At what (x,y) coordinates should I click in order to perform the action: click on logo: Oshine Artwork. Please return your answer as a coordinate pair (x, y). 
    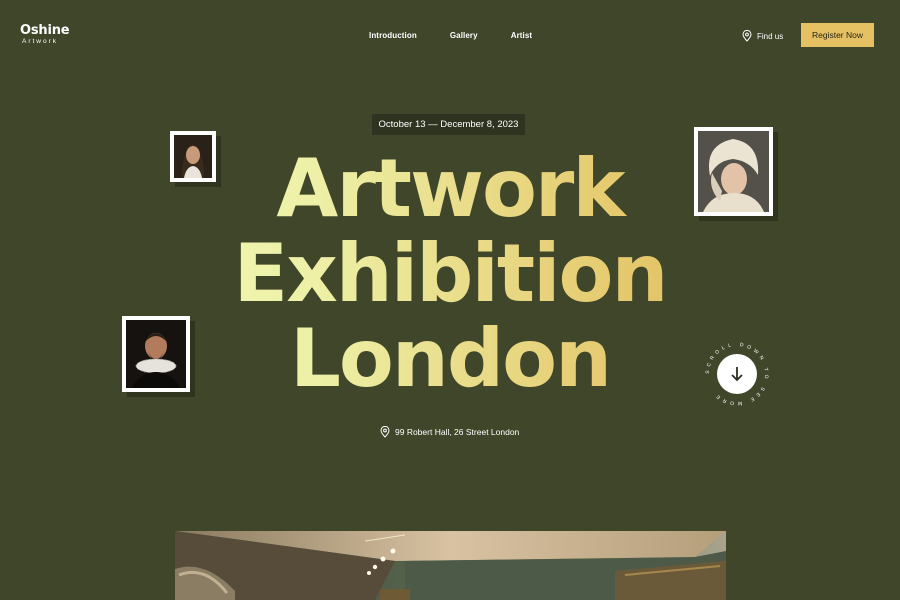
    Looking at the image, I should click on (45, 34).